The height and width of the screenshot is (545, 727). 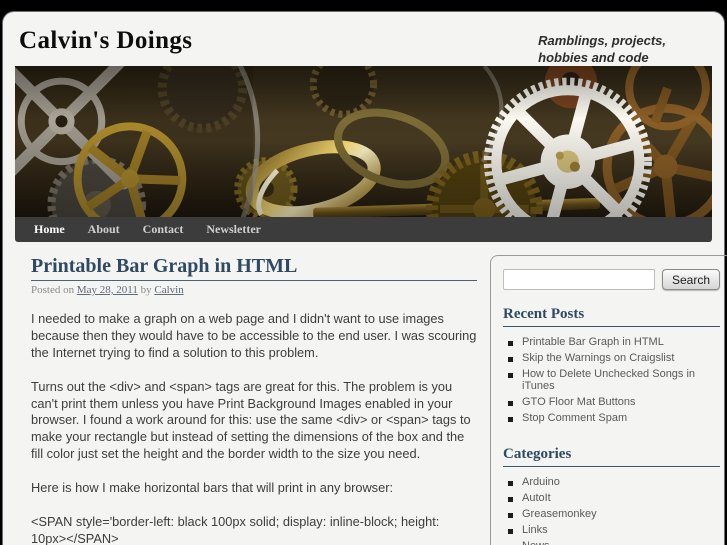 I want to click on search-form: Search, so click(x=612, y=279).